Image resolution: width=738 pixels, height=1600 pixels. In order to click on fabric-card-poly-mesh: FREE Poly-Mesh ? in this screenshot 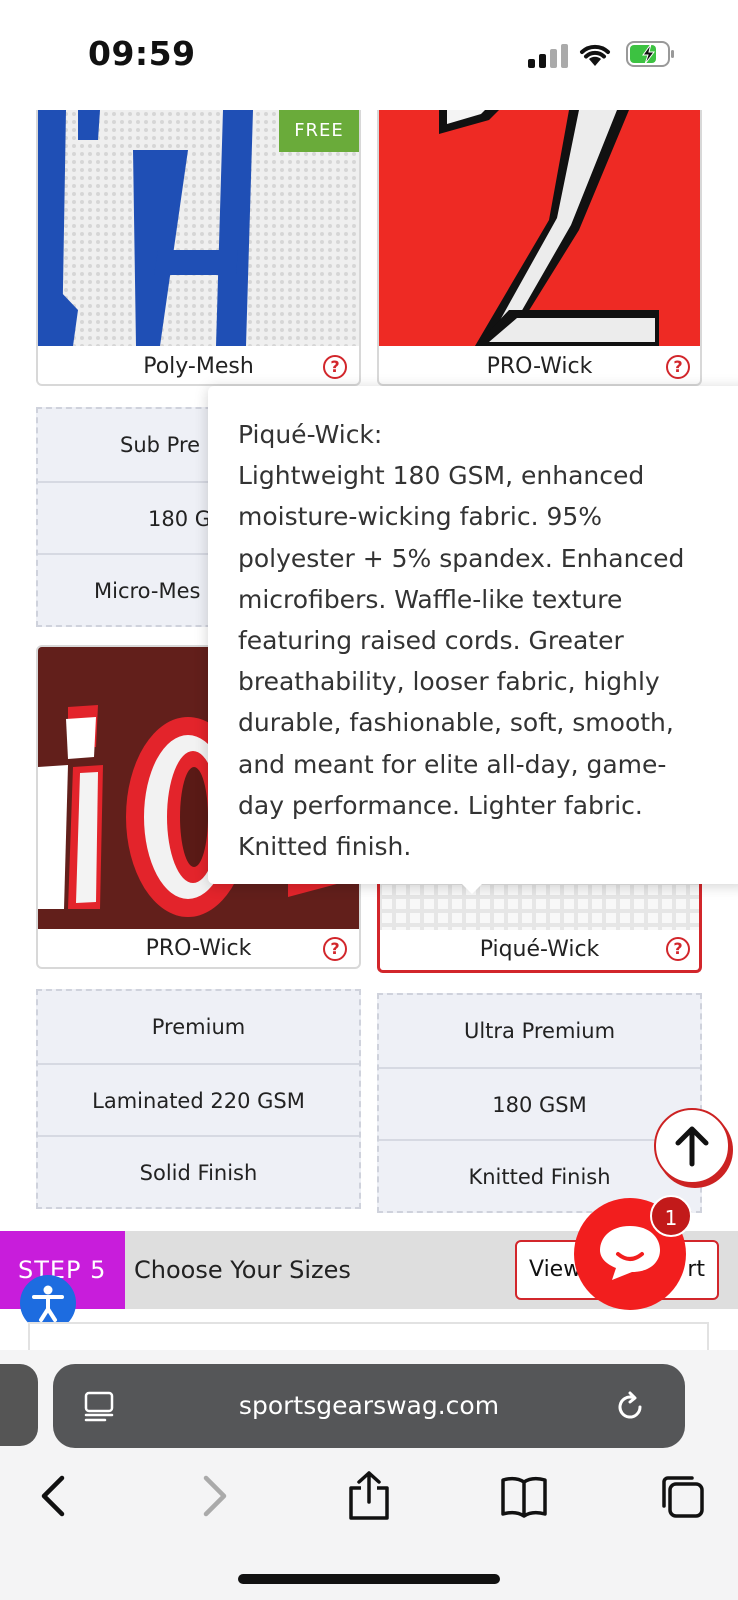, I will do `click(198, 248)`.